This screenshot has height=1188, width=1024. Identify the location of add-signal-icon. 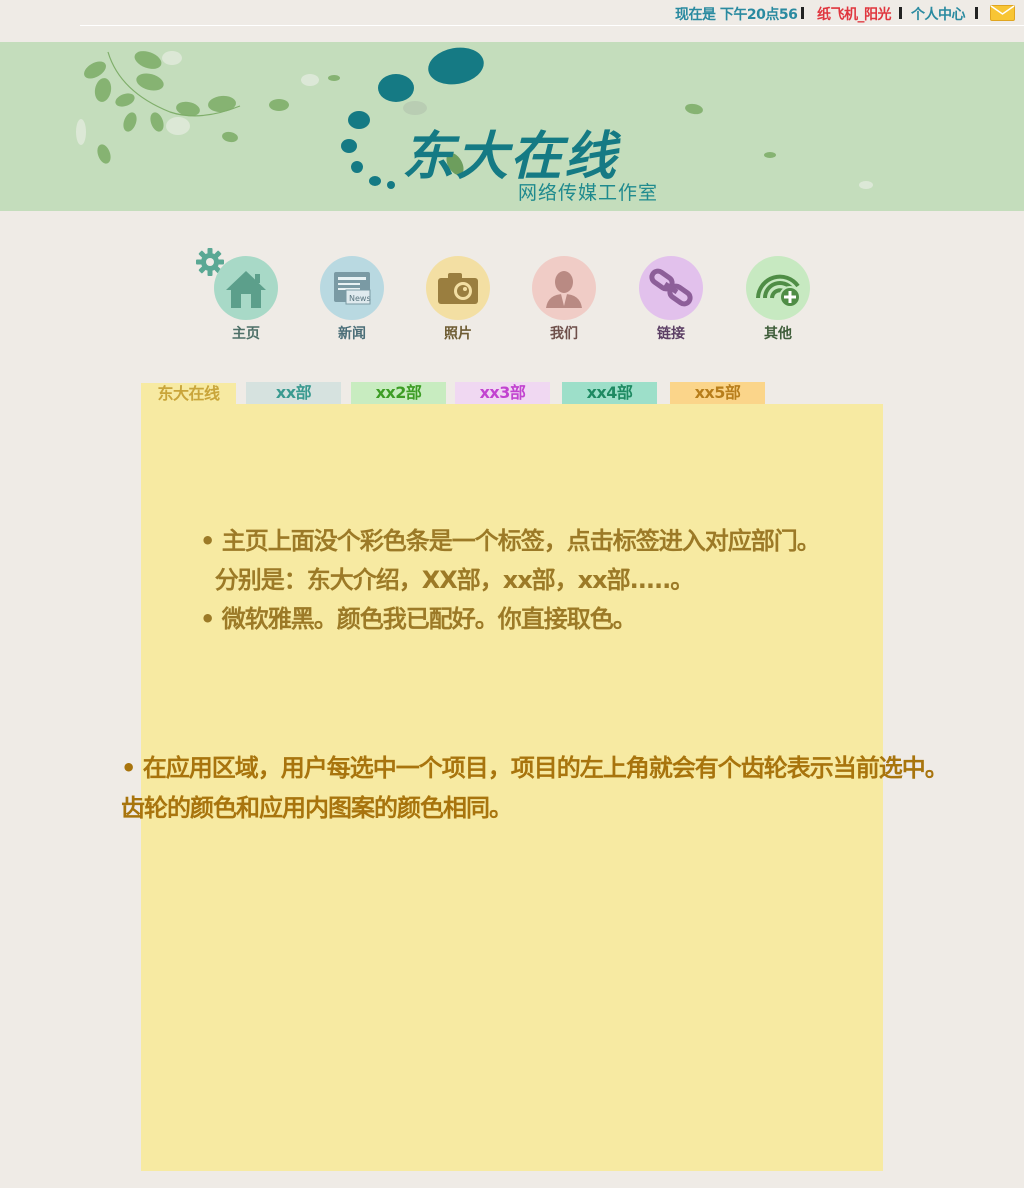
(778, 288).